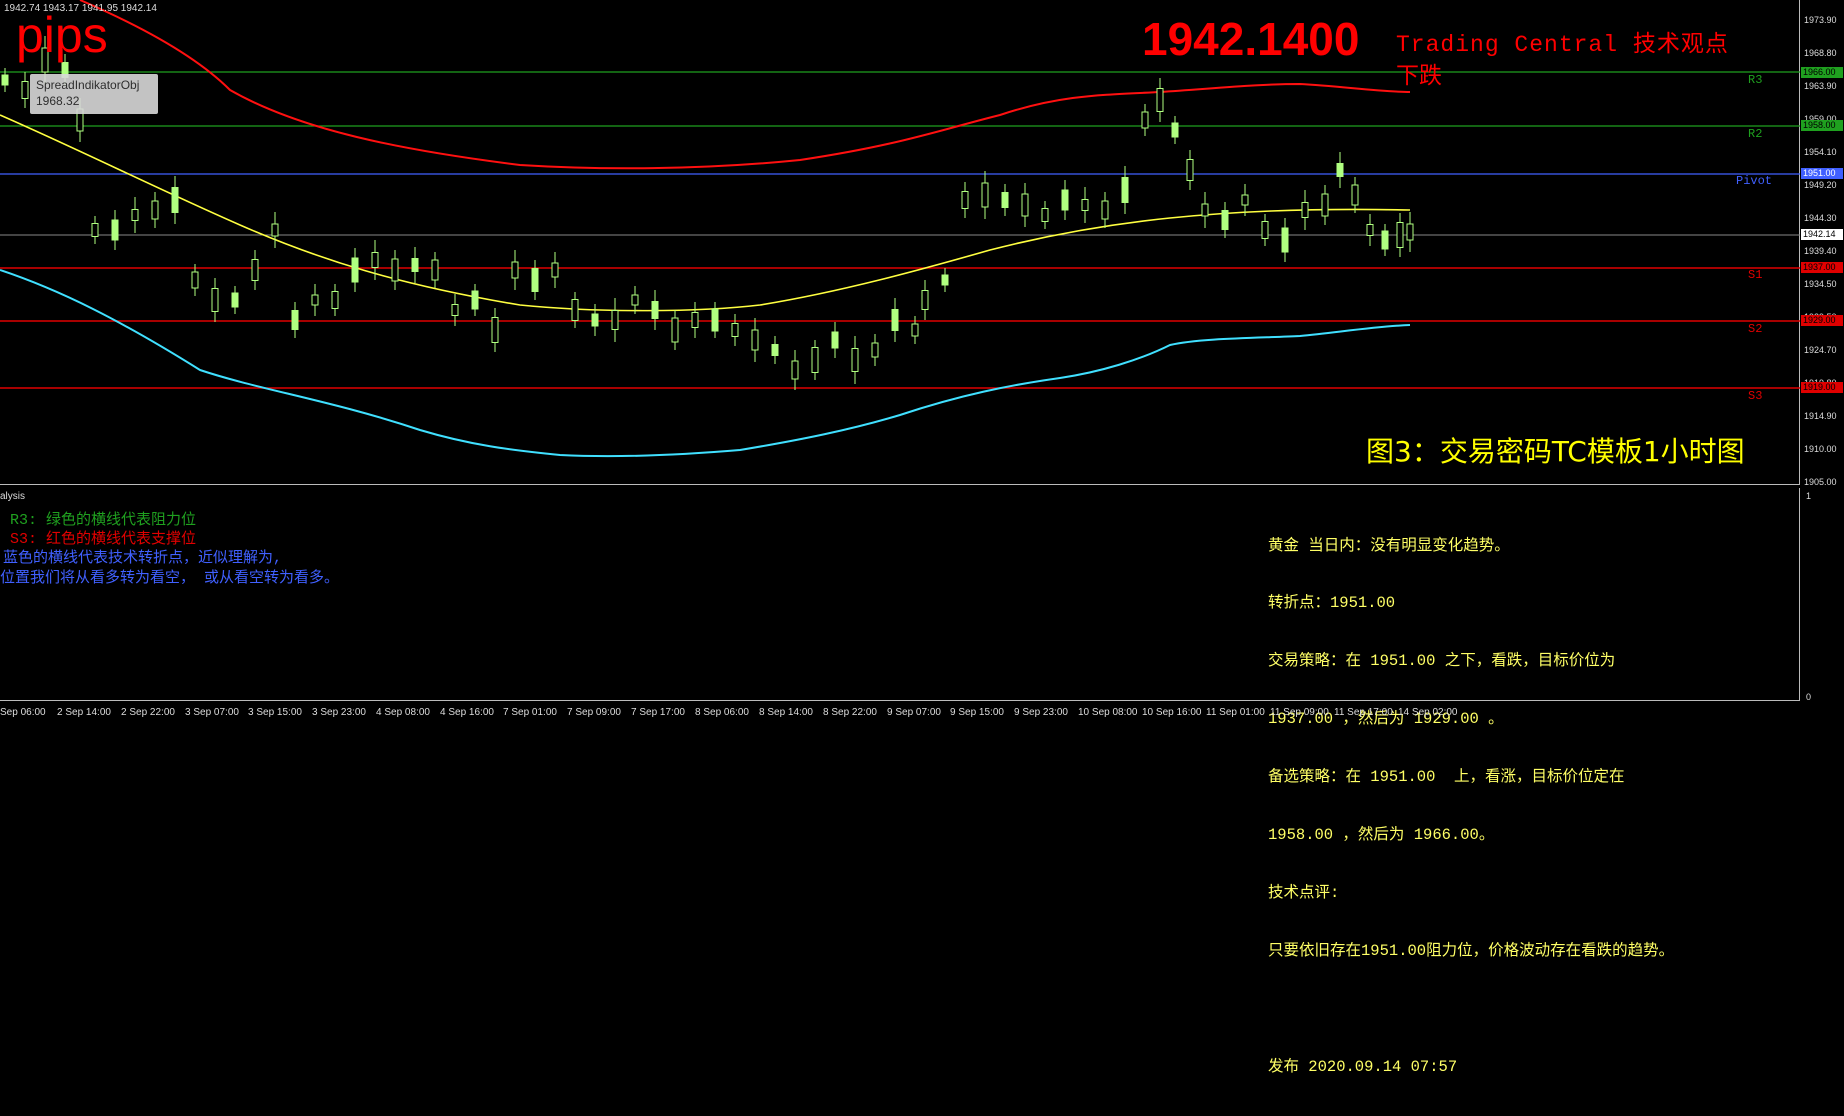  Describe the element at coordinates (594, 712) in the screenshot. I see `time-label: 7 Sep 09:00` at that location.